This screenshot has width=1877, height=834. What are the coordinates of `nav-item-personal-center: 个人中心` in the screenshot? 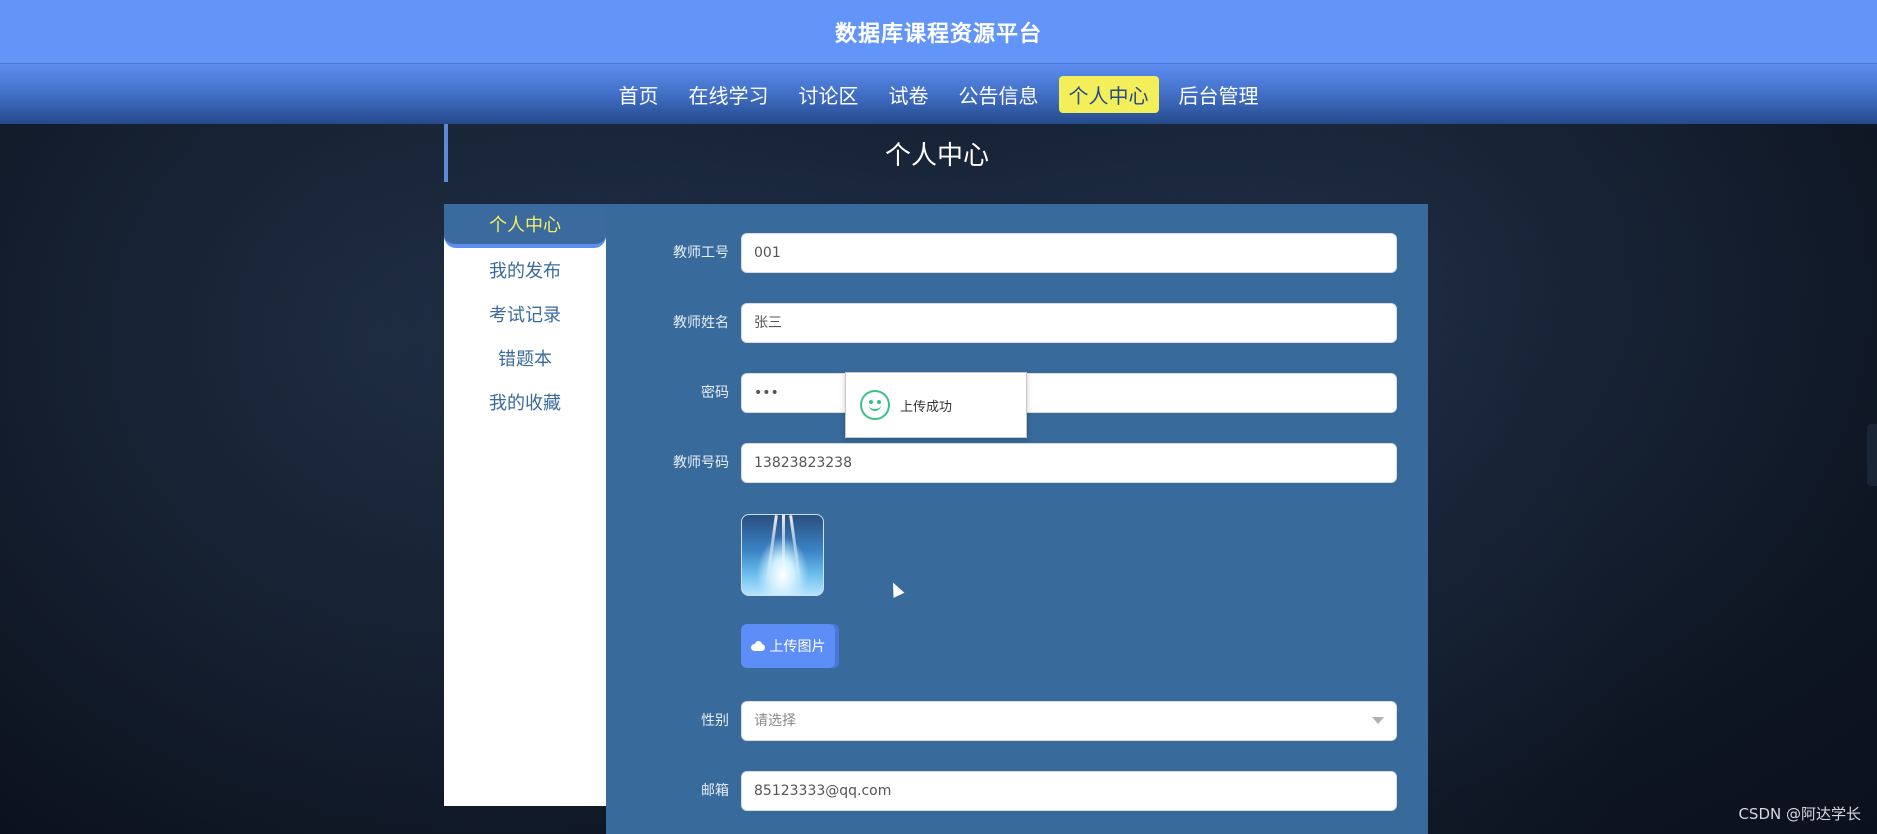 It's located at (1108, 94).